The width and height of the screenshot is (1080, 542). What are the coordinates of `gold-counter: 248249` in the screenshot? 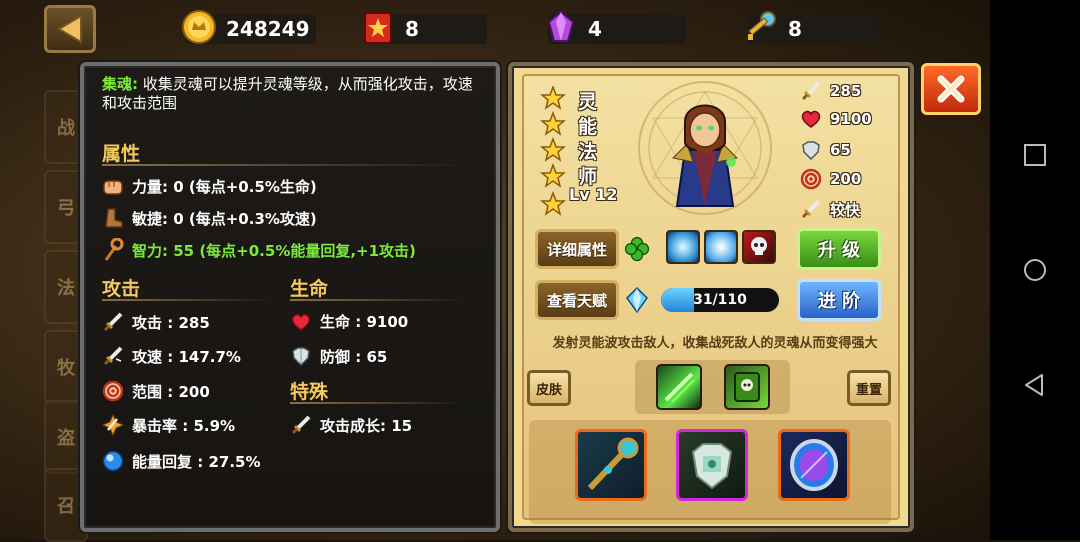 It's located at (249, 27).